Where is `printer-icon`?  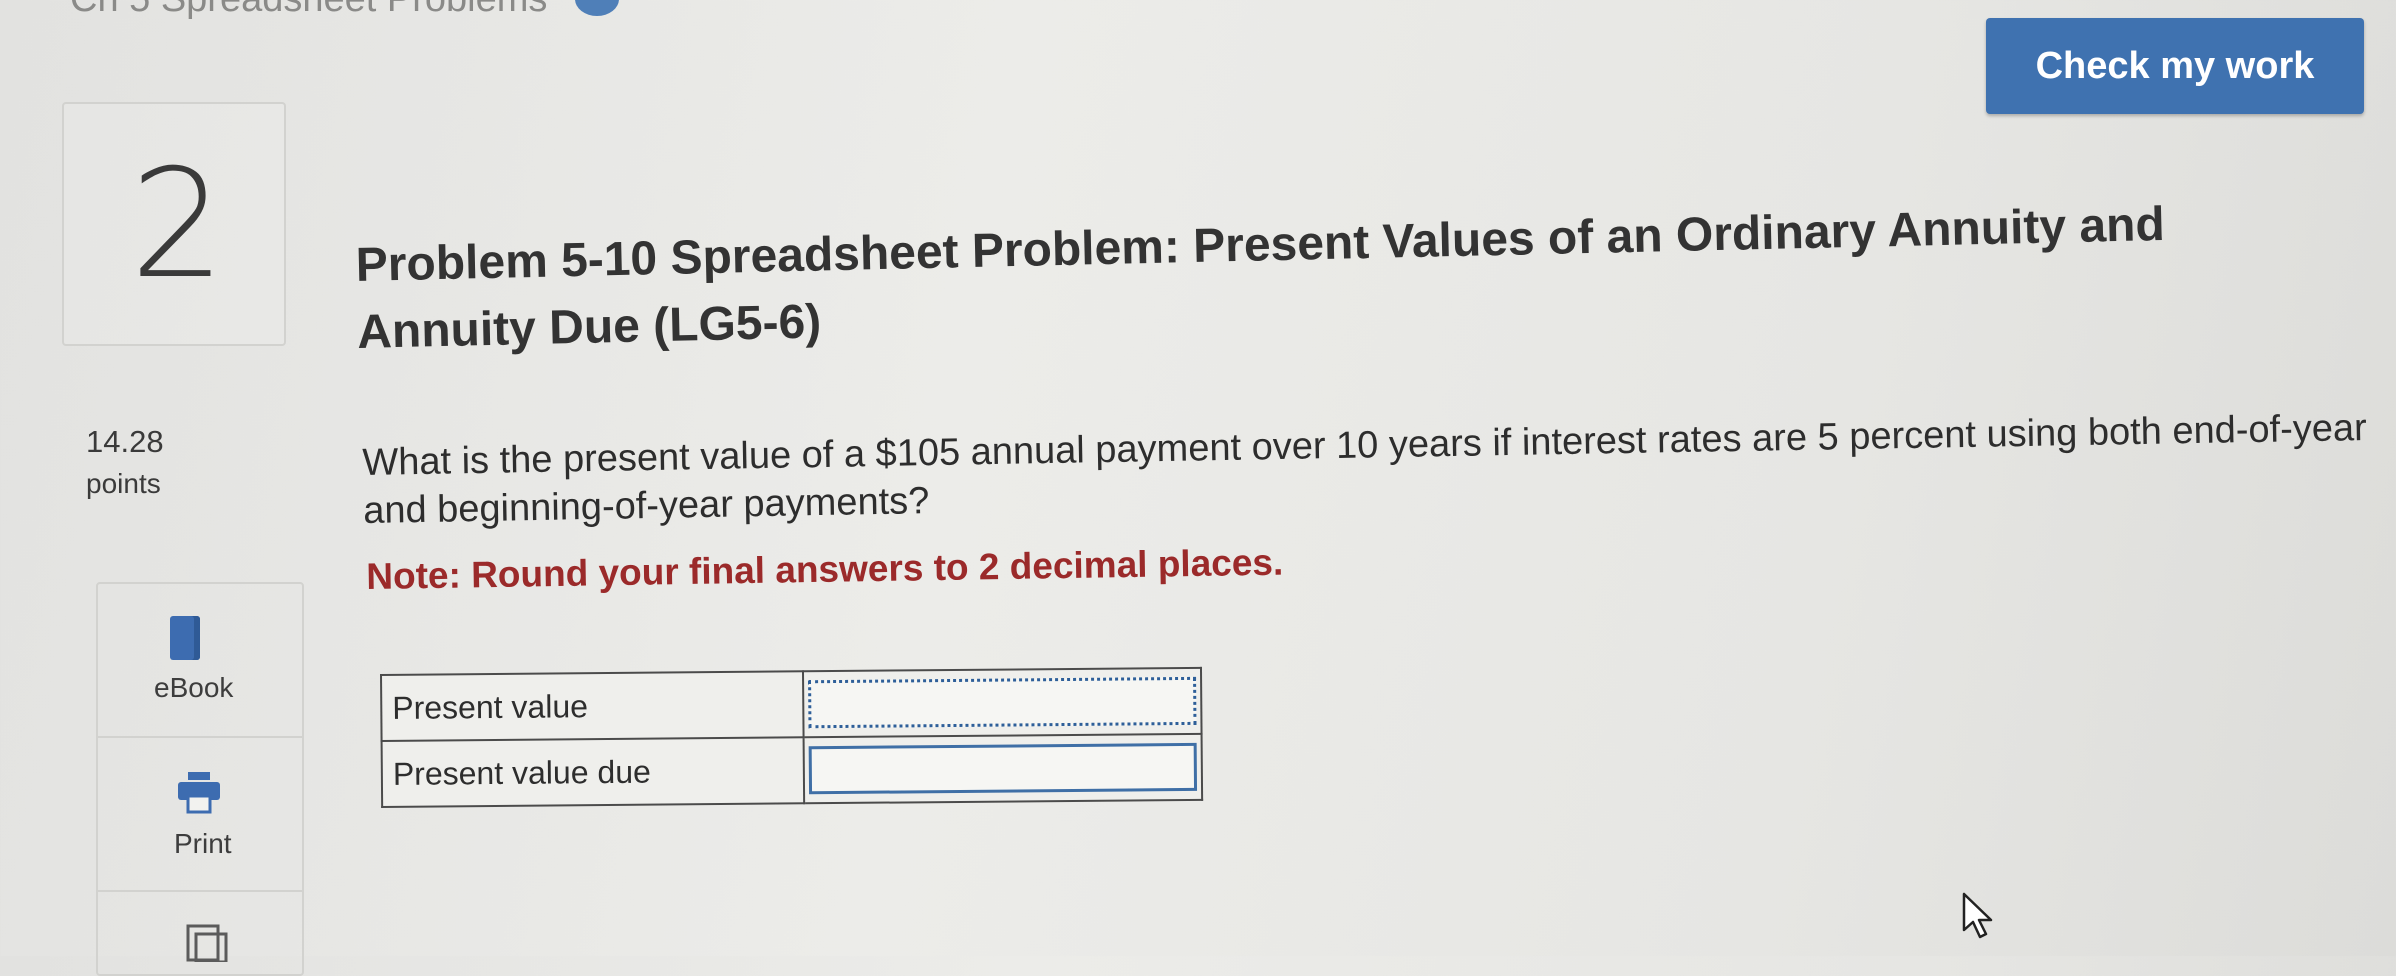
printer-icon is located at coordinates (199, 793).